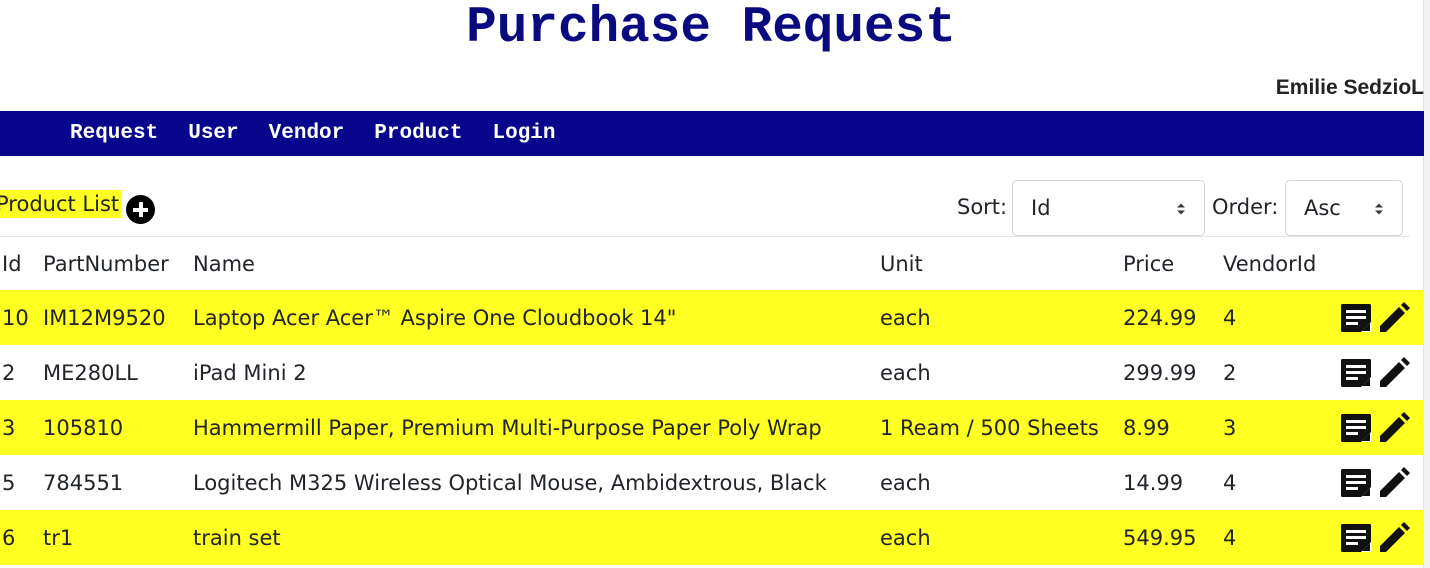 This screenshot has height=568, width=1430. I want to click on cell-id: 6, so click(9, 537).